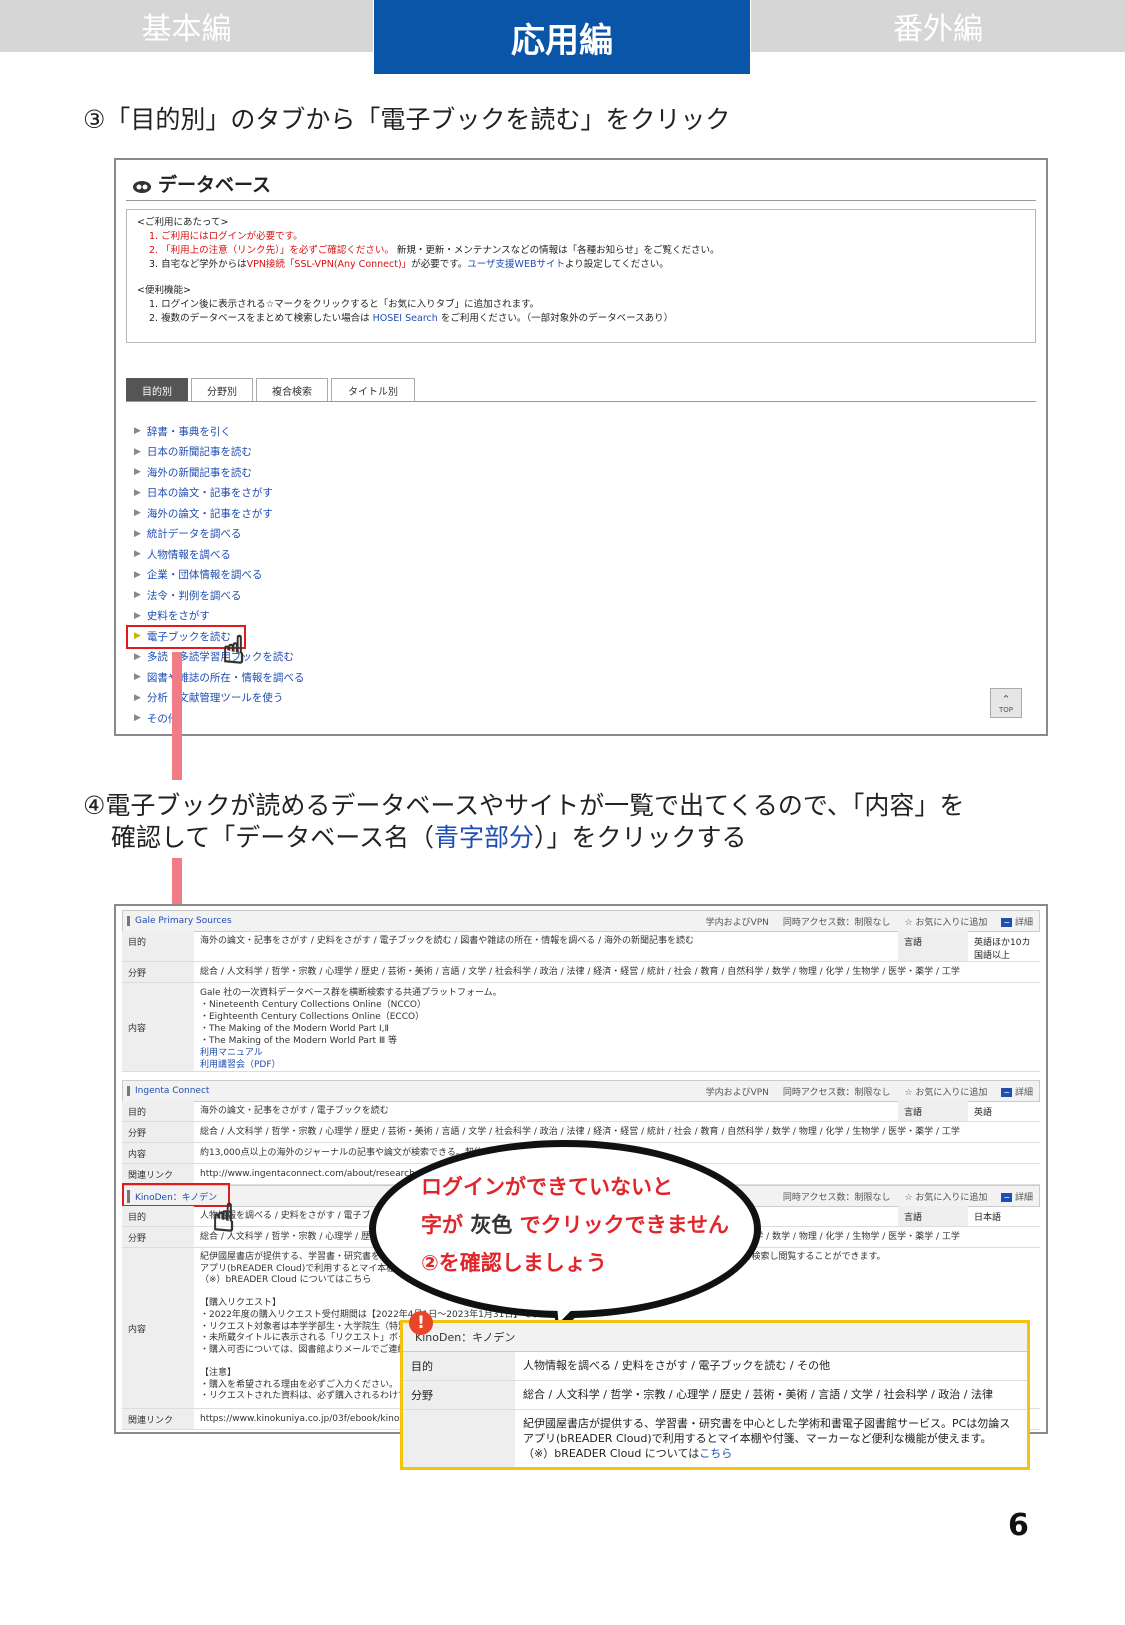 This screenshot has height=1625, width=1125. I want to click on list-item: ▶ 企業・団体情報を調べる, so click(219, 575).